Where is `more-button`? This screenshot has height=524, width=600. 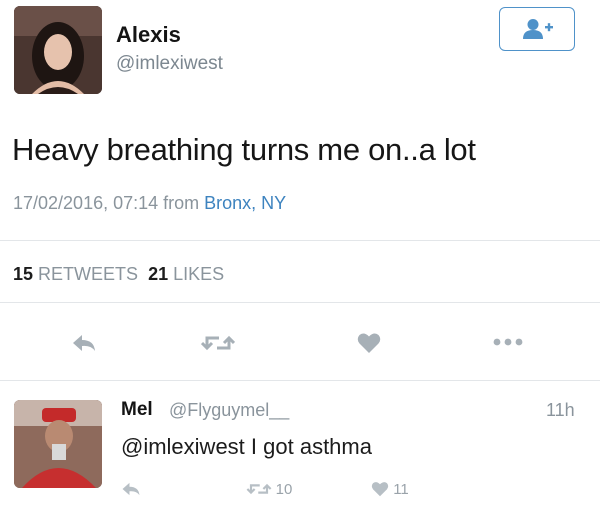 more-button is located at coordinates (508, 342).